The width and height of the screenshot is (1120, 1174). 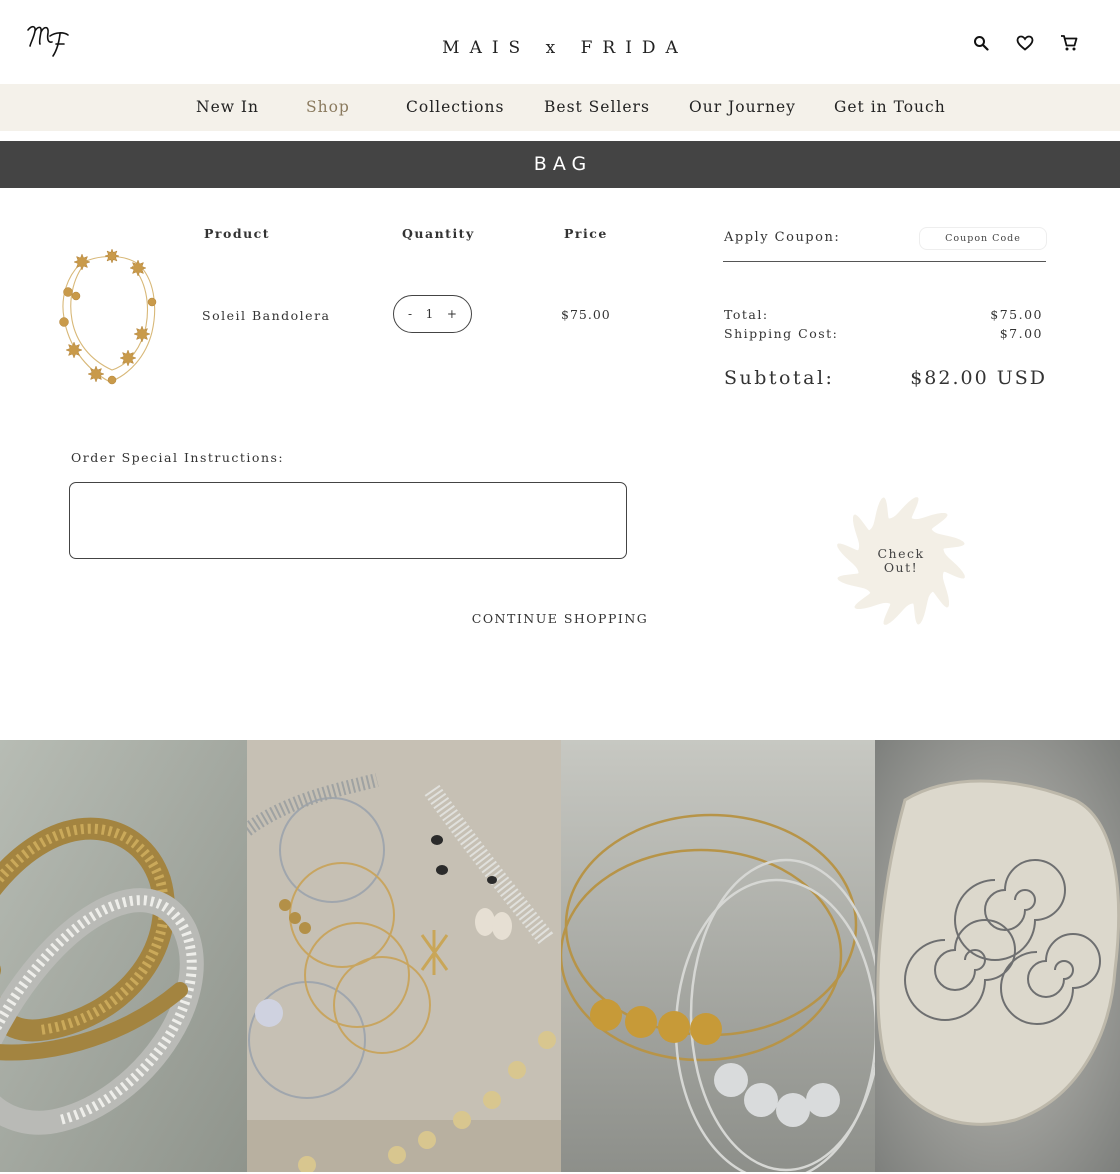 I want to click on page-title: BAG, so click(x=560, y=164).